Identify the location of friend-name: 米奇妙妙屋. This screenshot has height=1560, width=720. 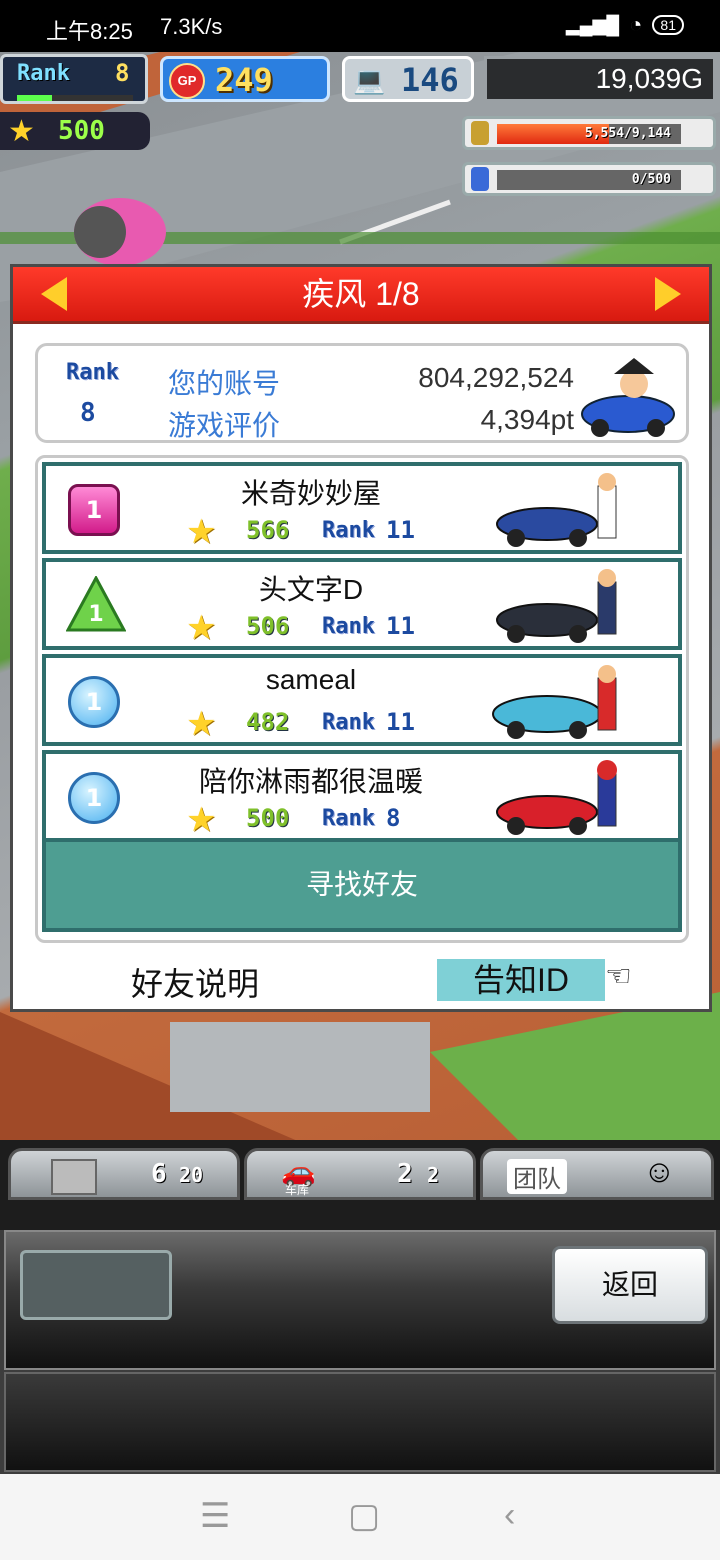
(310, 493).